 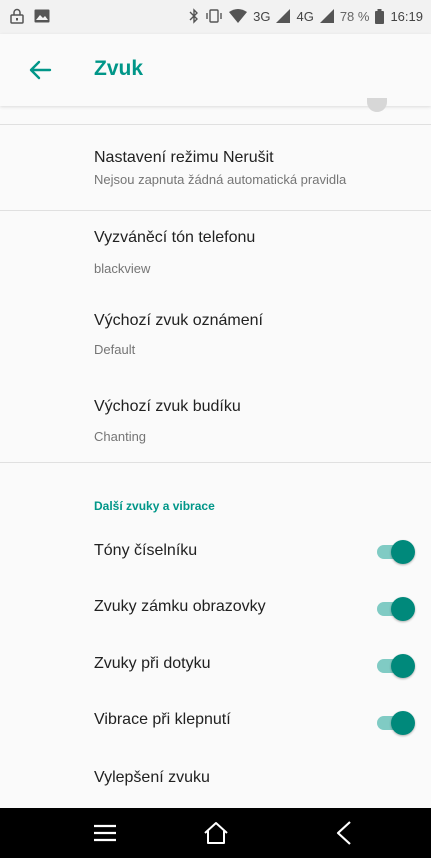 What do you see at coordinates (215, 666) in the screenshot?
I see `toggle-row-touch-sounds: Zvuky při dotyku` at bounding box center [215, 666].